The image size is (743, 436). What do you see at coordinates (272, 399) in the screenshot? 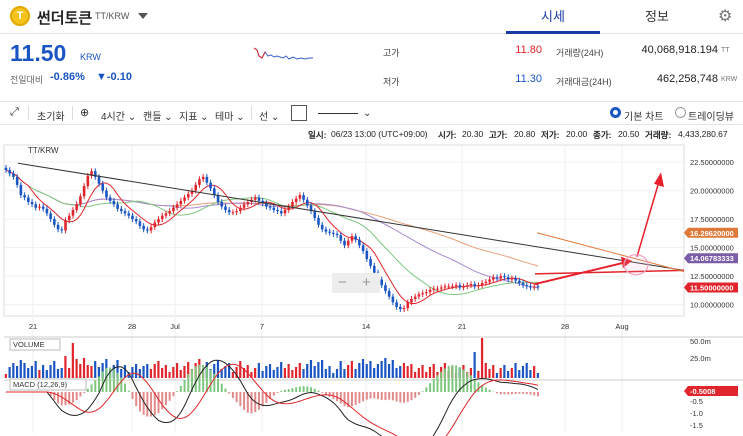
I see `macd-signal-line` at bounding box center [272, 399].